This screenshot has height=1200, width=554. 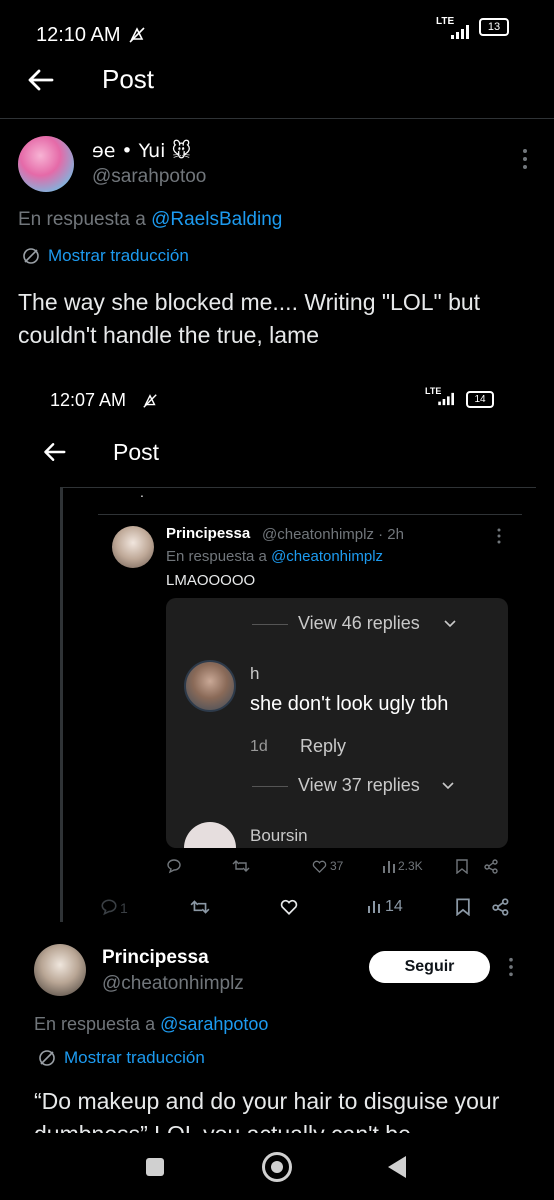 I want to click on nested-reply-to: @cheatonhimplz, so click(x=327, y=556).